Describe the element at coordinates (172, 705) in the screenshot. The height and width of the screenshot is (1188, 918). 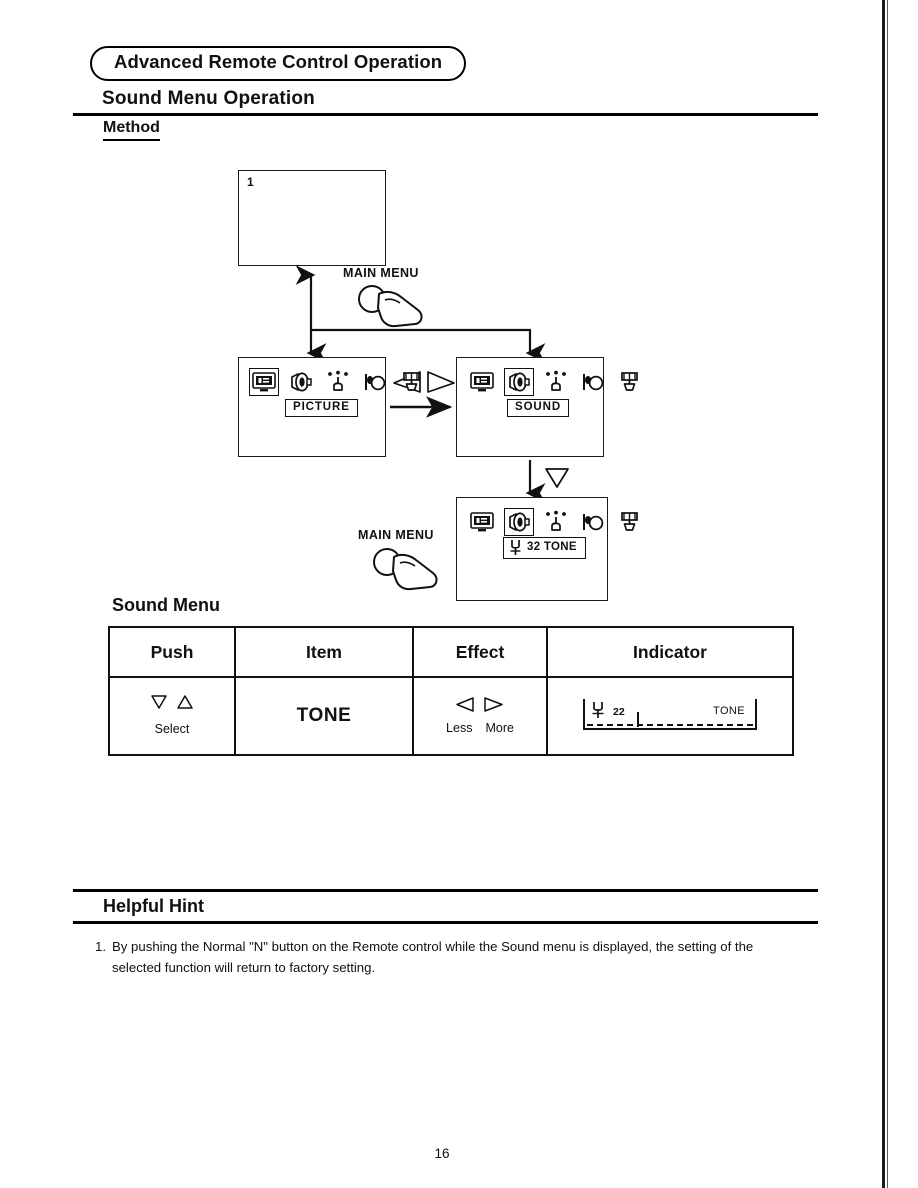
I see `updown-button-glyphs` at that location.